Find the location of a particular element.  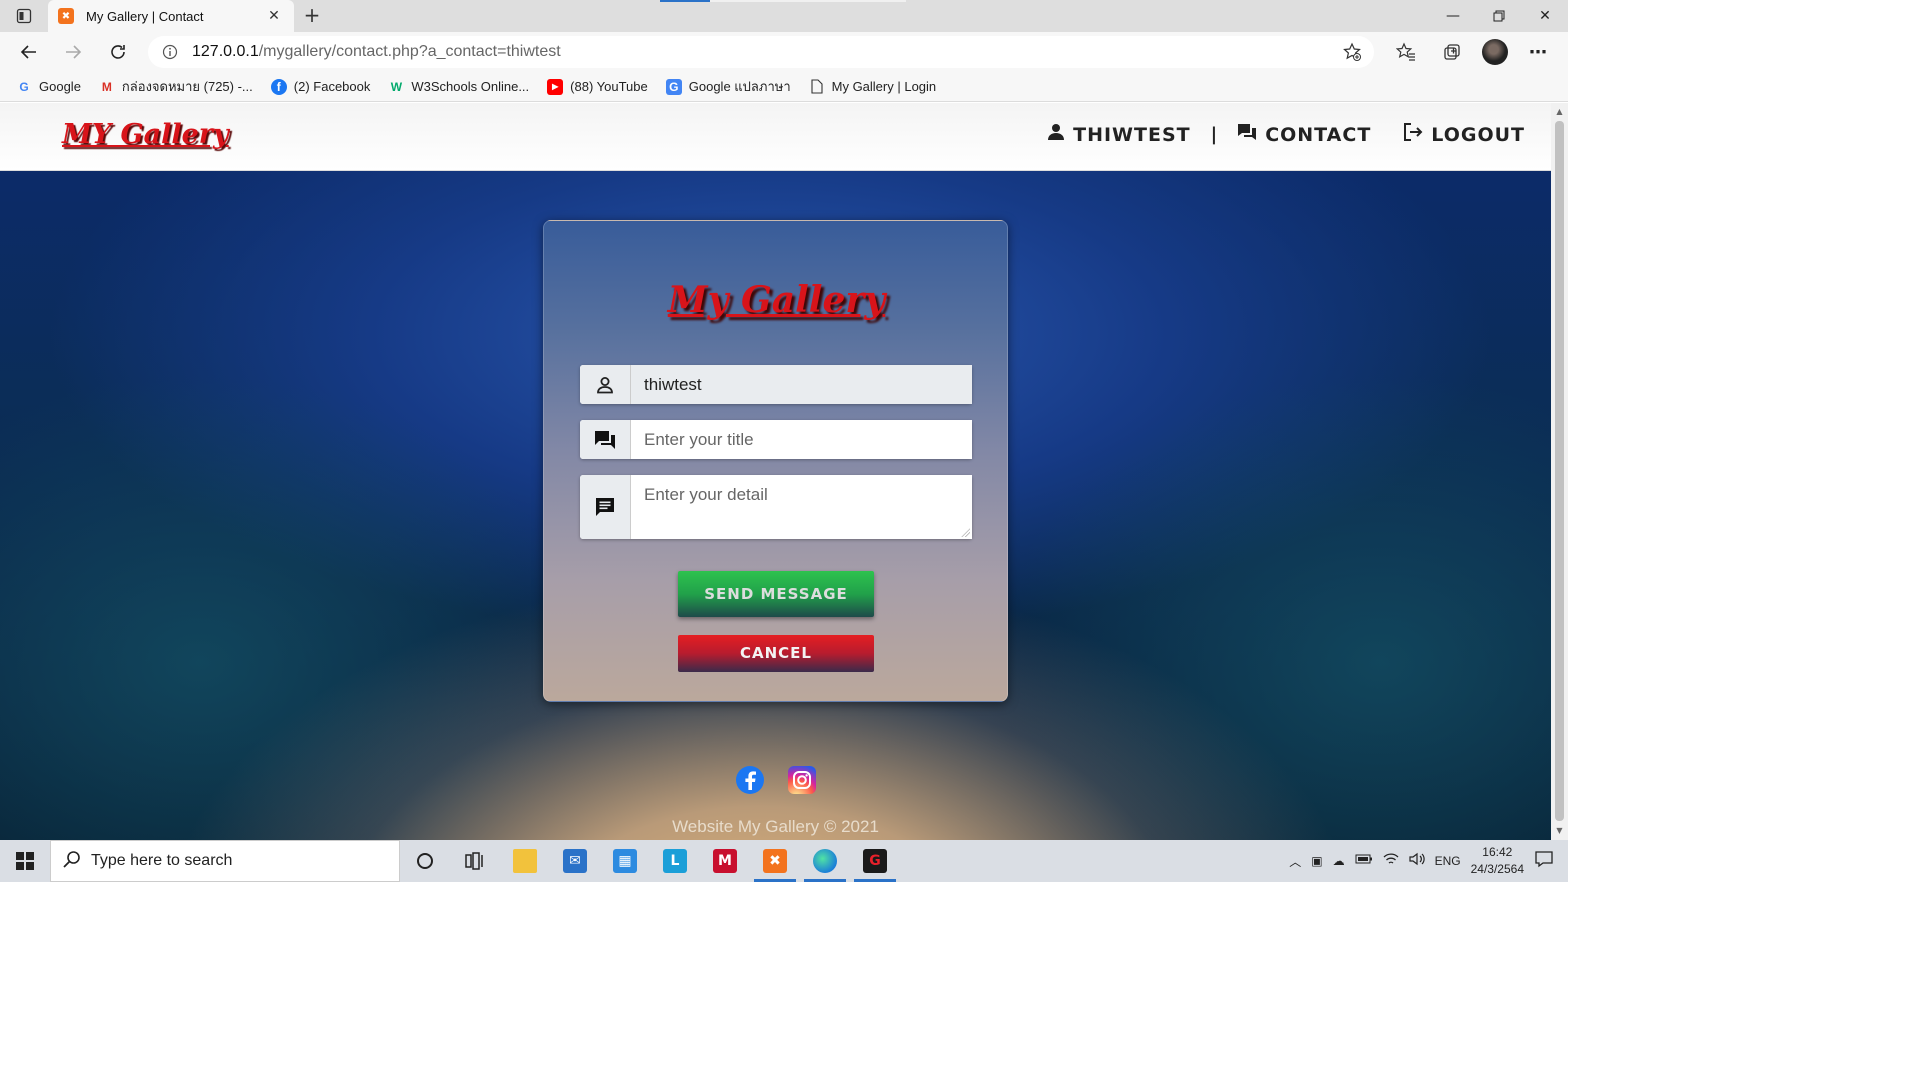

site-nav: THIWTEST | CONTACT LOGOUT is located at coordinates (1286, 134).